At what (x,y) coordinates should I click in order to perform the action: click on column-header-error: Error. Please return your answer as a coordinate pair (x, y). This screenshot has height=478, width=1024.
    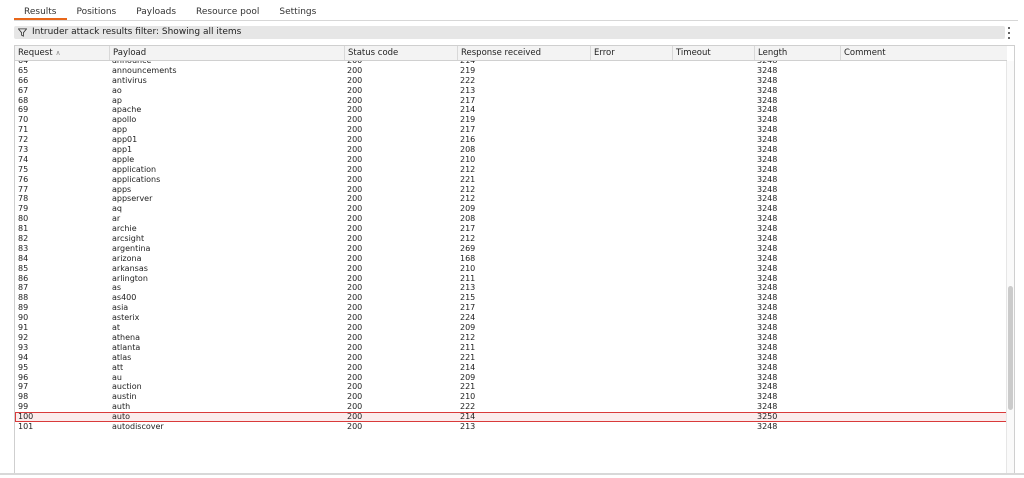
    Looking at the image, I should click on (631, 53).